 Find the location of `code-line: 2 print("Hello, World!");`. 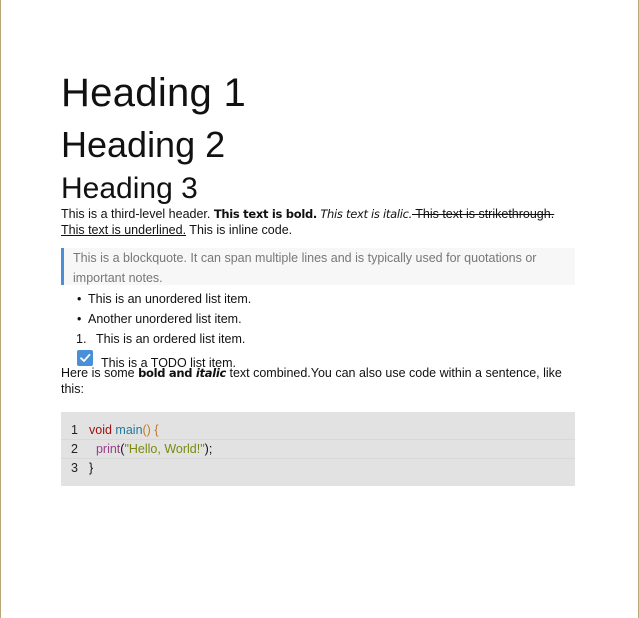

code-line: 2 print("Hello, World!"); is located at coordinates (318, 449).